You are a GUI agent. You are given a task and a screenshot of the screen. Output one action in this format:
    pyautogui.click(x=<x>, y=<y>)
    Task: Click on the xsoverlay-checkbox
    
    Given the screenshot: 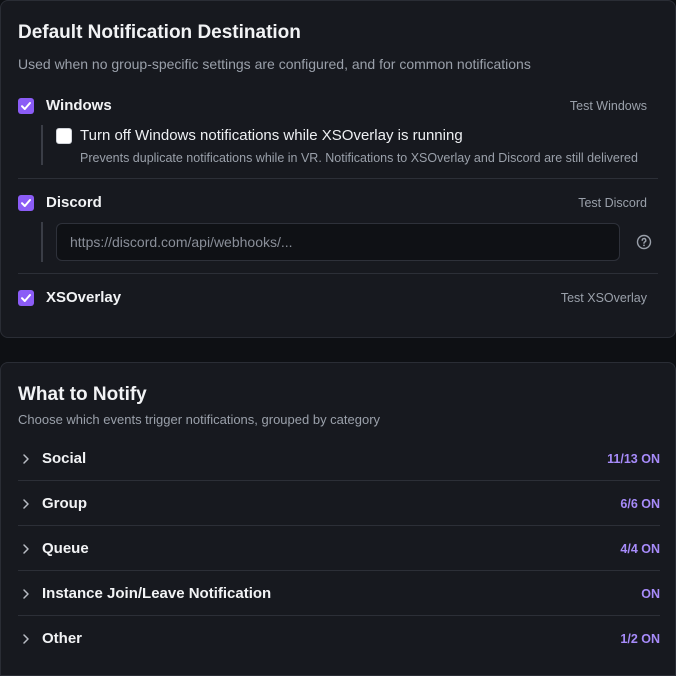 What is the action you would take?
    pyautogui.click(x=26, y=298)
    